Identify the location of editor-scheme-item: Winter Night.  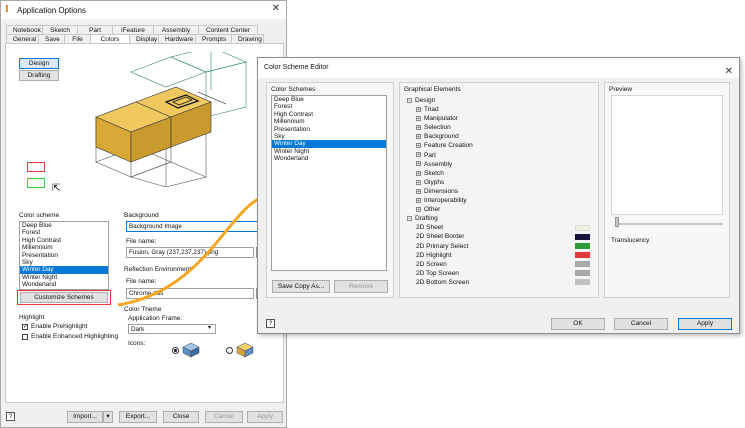
(329, 151).